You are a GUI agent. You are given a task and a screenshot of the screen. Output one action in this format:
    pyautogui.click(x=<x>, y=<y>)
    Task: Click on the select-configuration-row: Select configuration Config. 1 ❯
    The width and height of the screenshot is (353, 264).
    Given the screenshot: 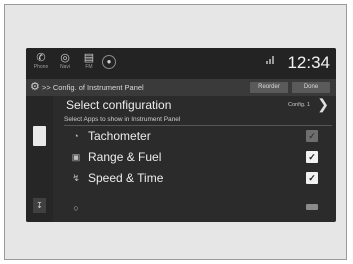 What is the action you would take?
    pyautogui.click(x=198, y=105)
    